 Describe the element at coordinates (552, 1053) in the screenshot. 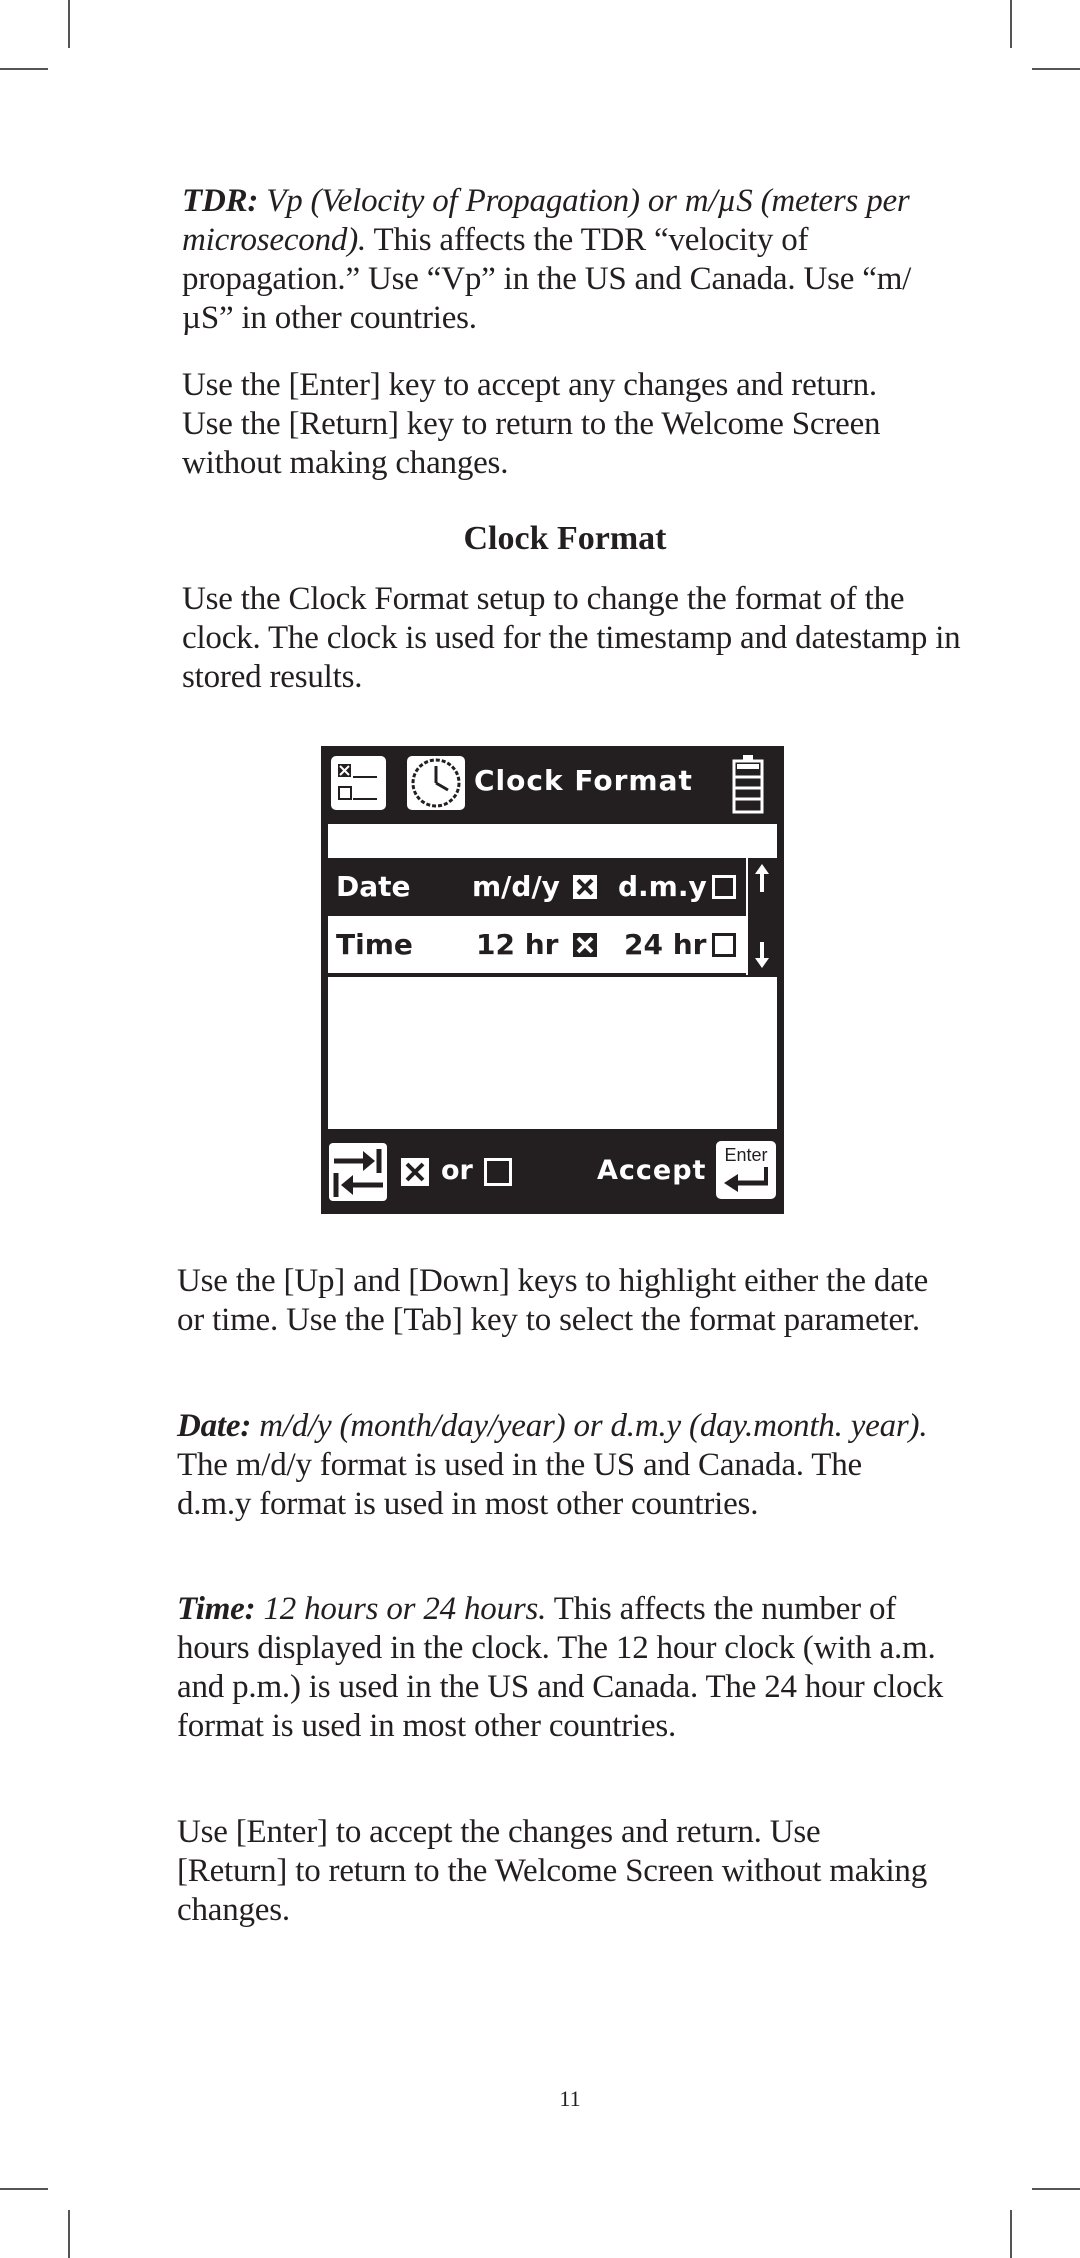

I see `list-empty-area` at that location.